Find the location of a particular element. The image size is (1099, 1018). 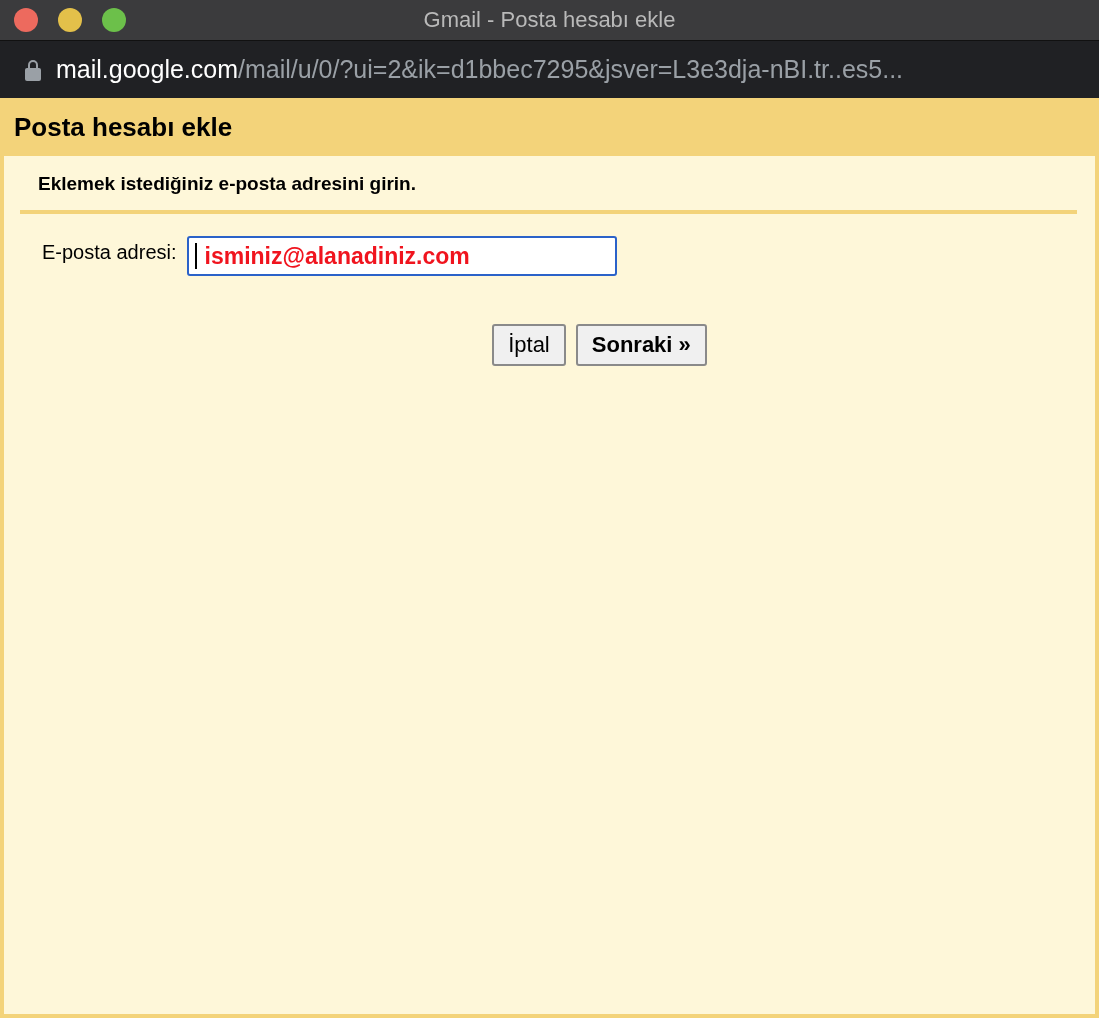

close-window-button is located at coordinates (26, 20).